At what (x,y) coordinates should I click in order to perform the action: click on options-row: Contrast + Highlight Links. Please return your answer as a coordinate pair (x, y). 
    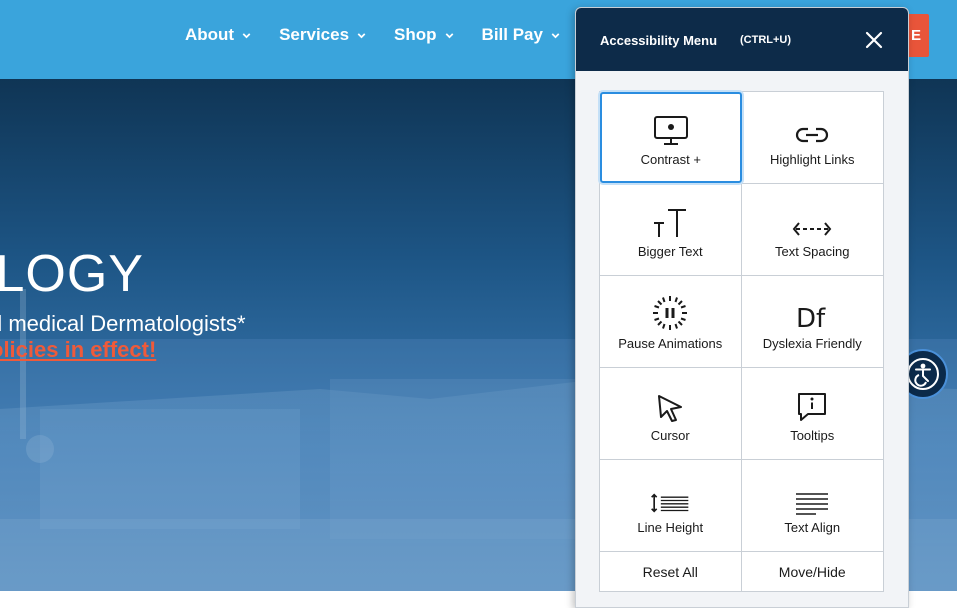
    Looking at the image, I should click on (741, 138).